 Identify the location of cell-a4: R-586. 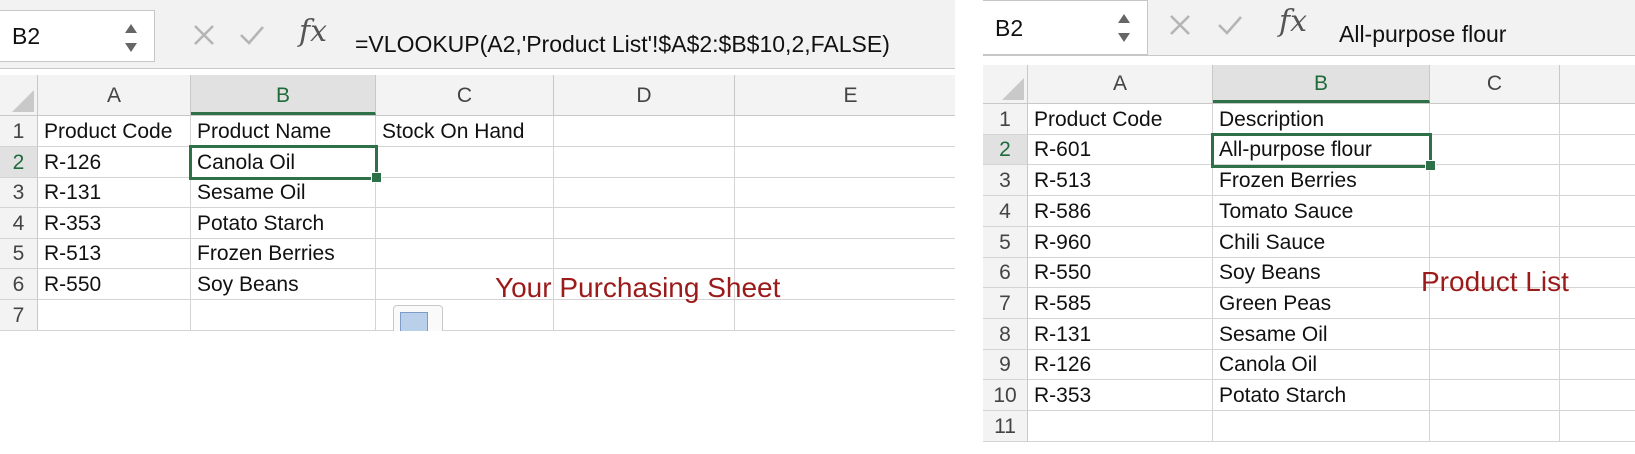
(1120, 211).